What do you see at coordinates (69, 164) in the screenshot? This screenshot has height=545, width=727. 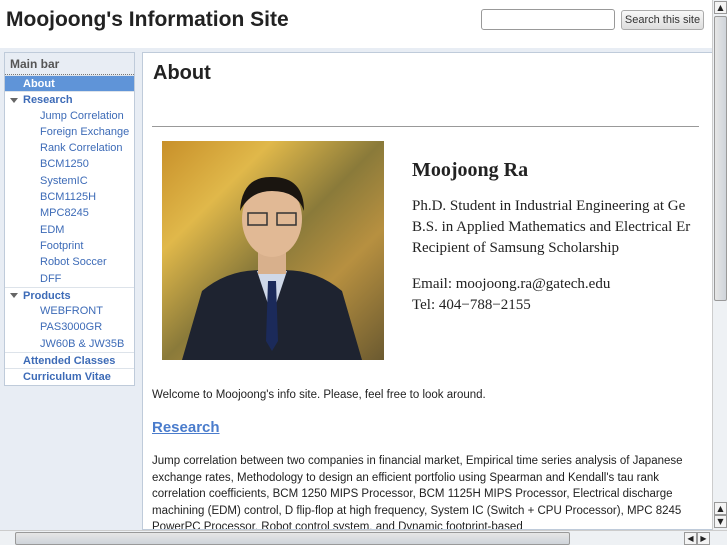 I see `sidebar-subitem: BCM1250` at bounding box center [69, 164].